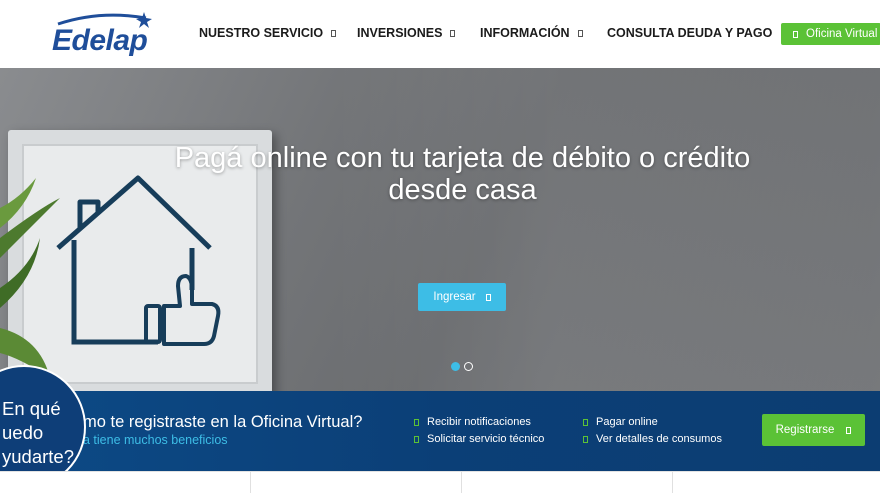 Image resolution: width=880 pixels, height=493 pixels. What do you see at coordinates (100, 40) in the screenshot?
I see `logo-text: Edelap` at bounding box center [100, 40].